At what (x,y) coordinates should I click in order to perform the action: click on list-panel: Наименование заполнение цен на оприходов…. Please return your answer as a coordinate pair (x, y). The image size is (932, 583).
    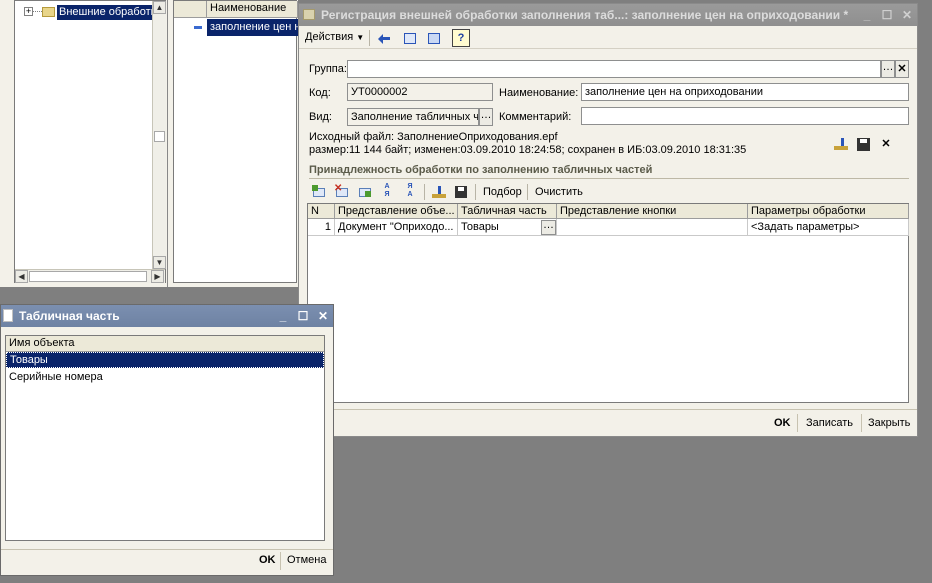
    Looking at the image, I should click on (233, 143).